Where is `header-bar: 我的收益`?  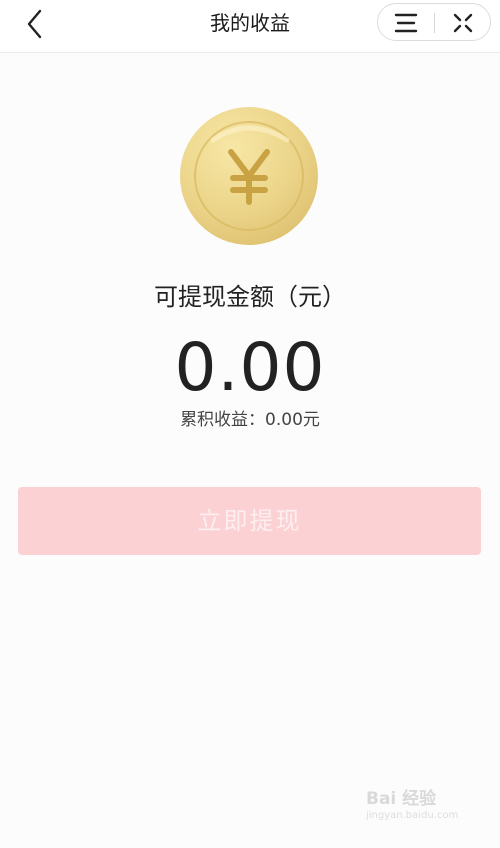 header-bar: 我的收益 is located at coordinates (250, 26).